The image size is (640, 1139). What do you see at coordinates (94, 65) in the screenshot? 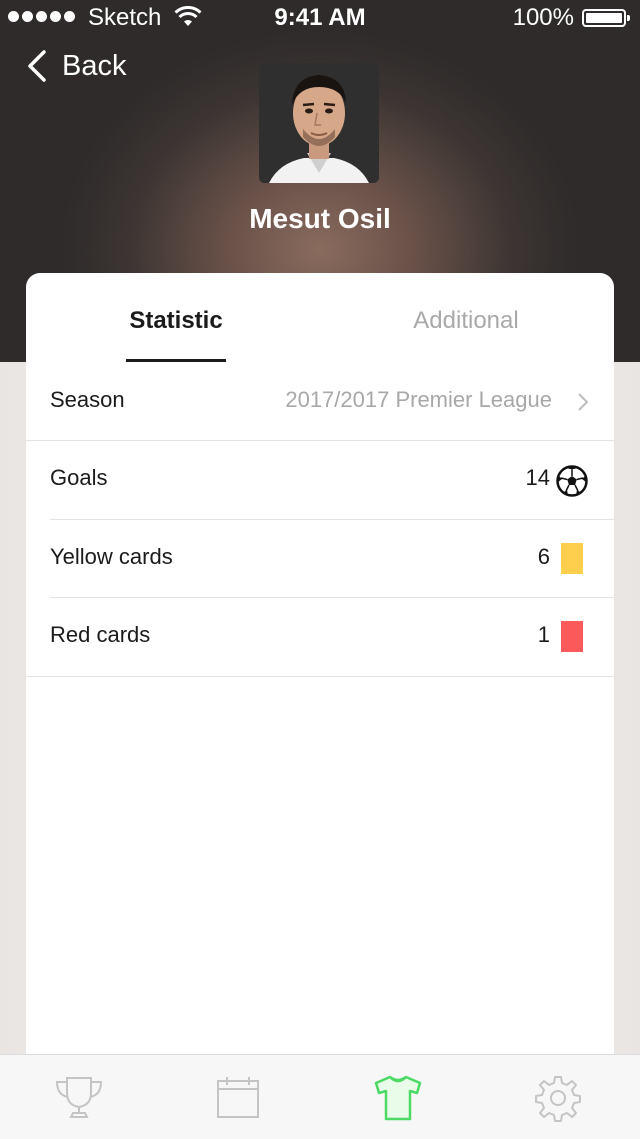
I see `back-label: Back` at bounding box center [94, 65].